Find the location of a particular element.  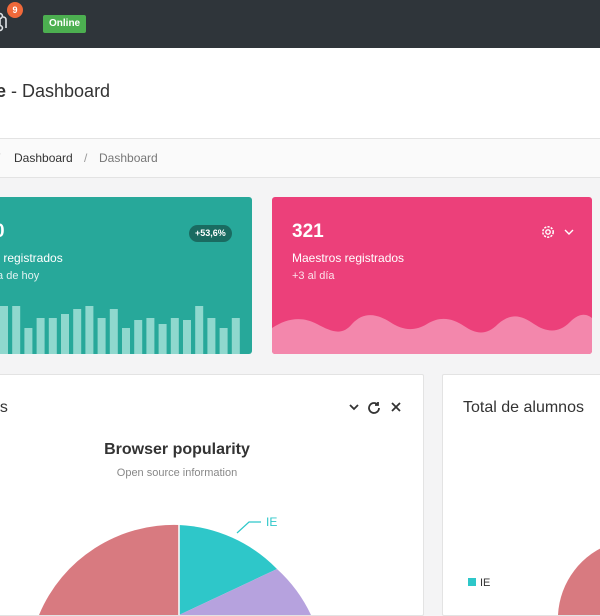

stat-sub: ía de hoy is located at coordinates (19, 276).